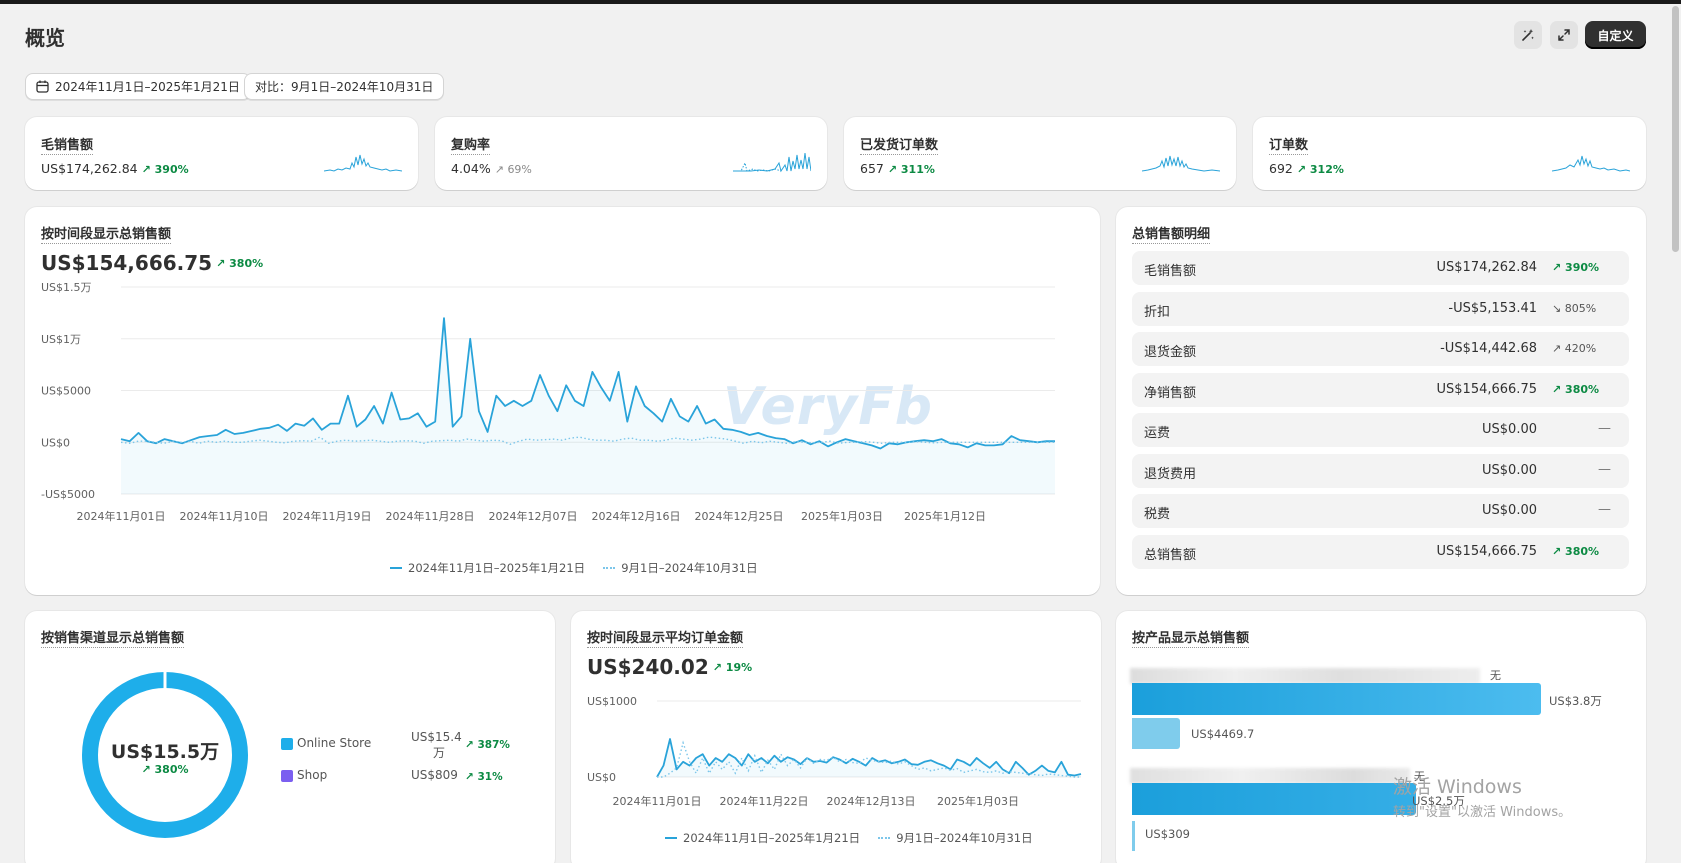 Image resolution: width=1681 pixels, height=863 pixels. I want to click on card-title: 总销售额明细, so click(1171, 233).